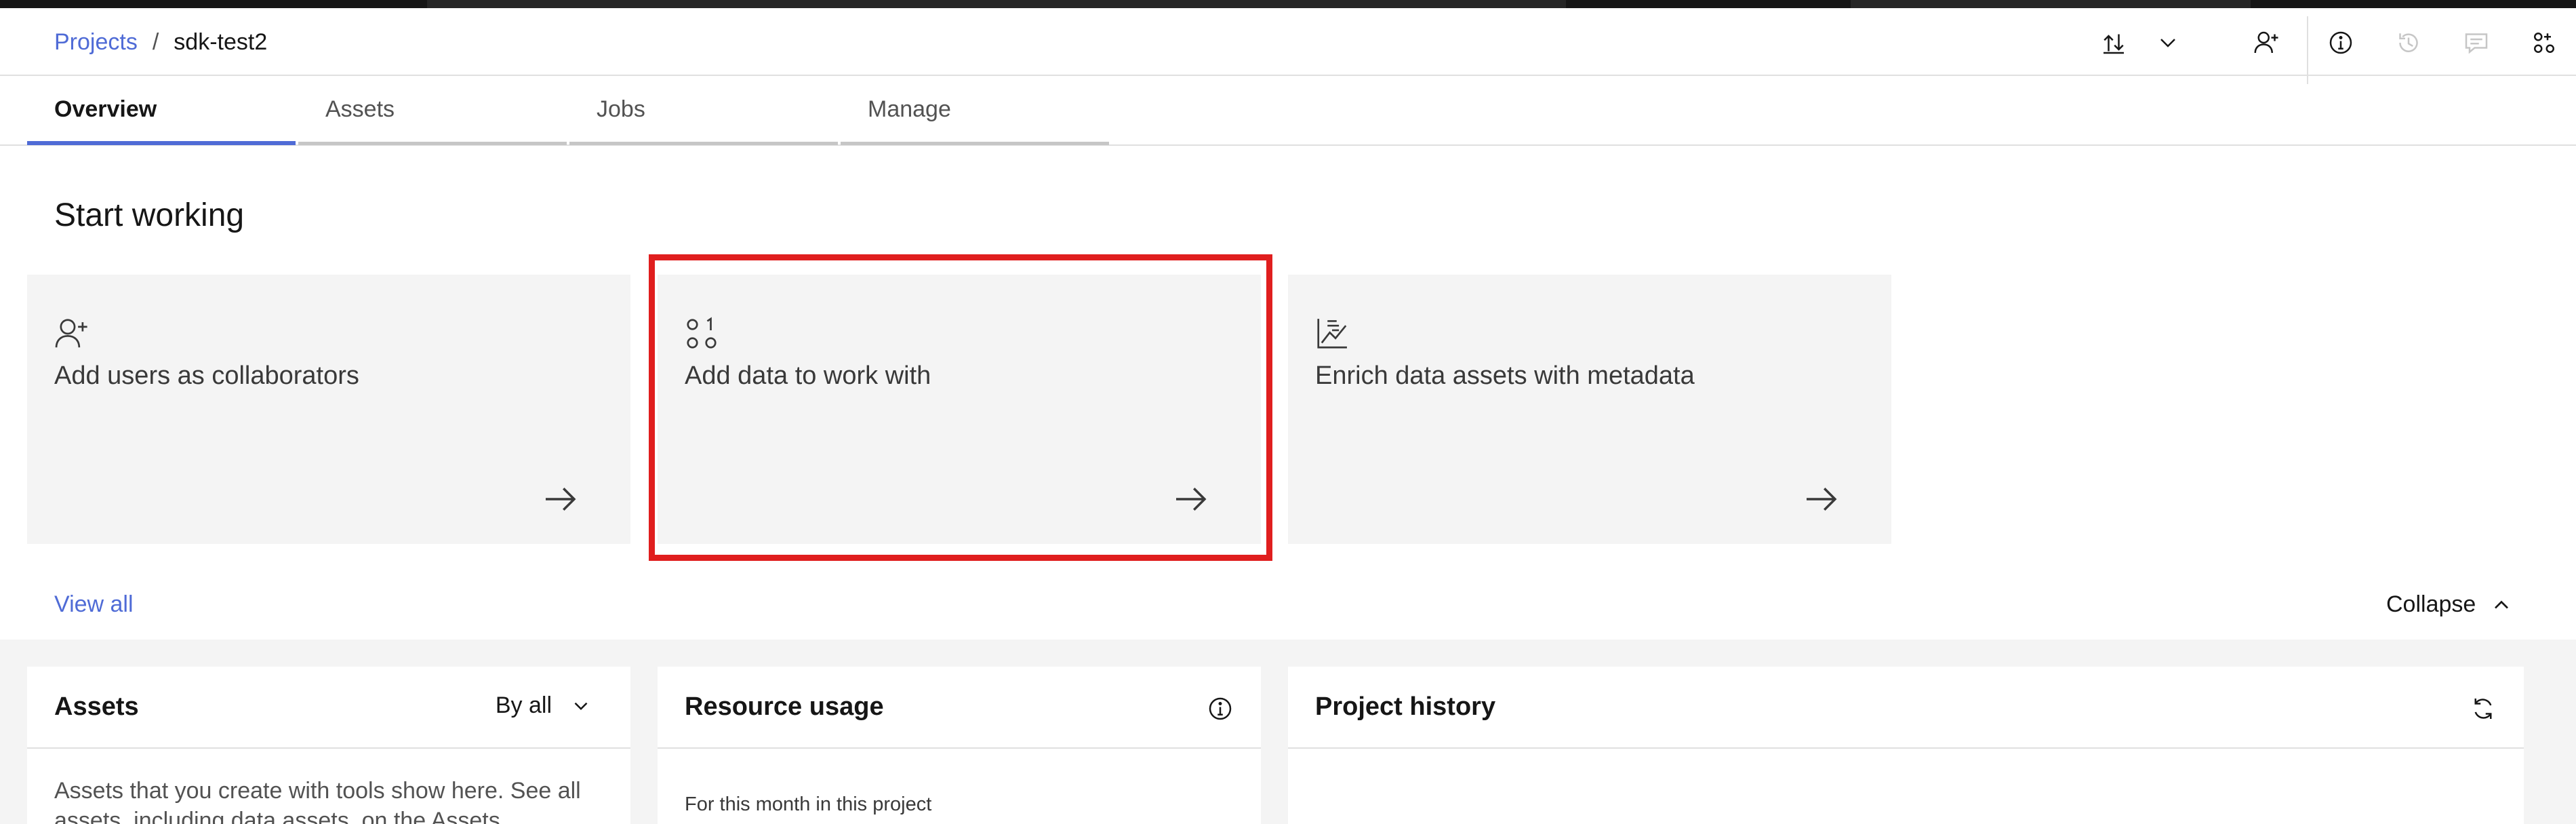 Image resolution: width=2576 pixels, height=824 pixels. I want to click on breadcrumb-projects-link: Projects, so click(96, 42).